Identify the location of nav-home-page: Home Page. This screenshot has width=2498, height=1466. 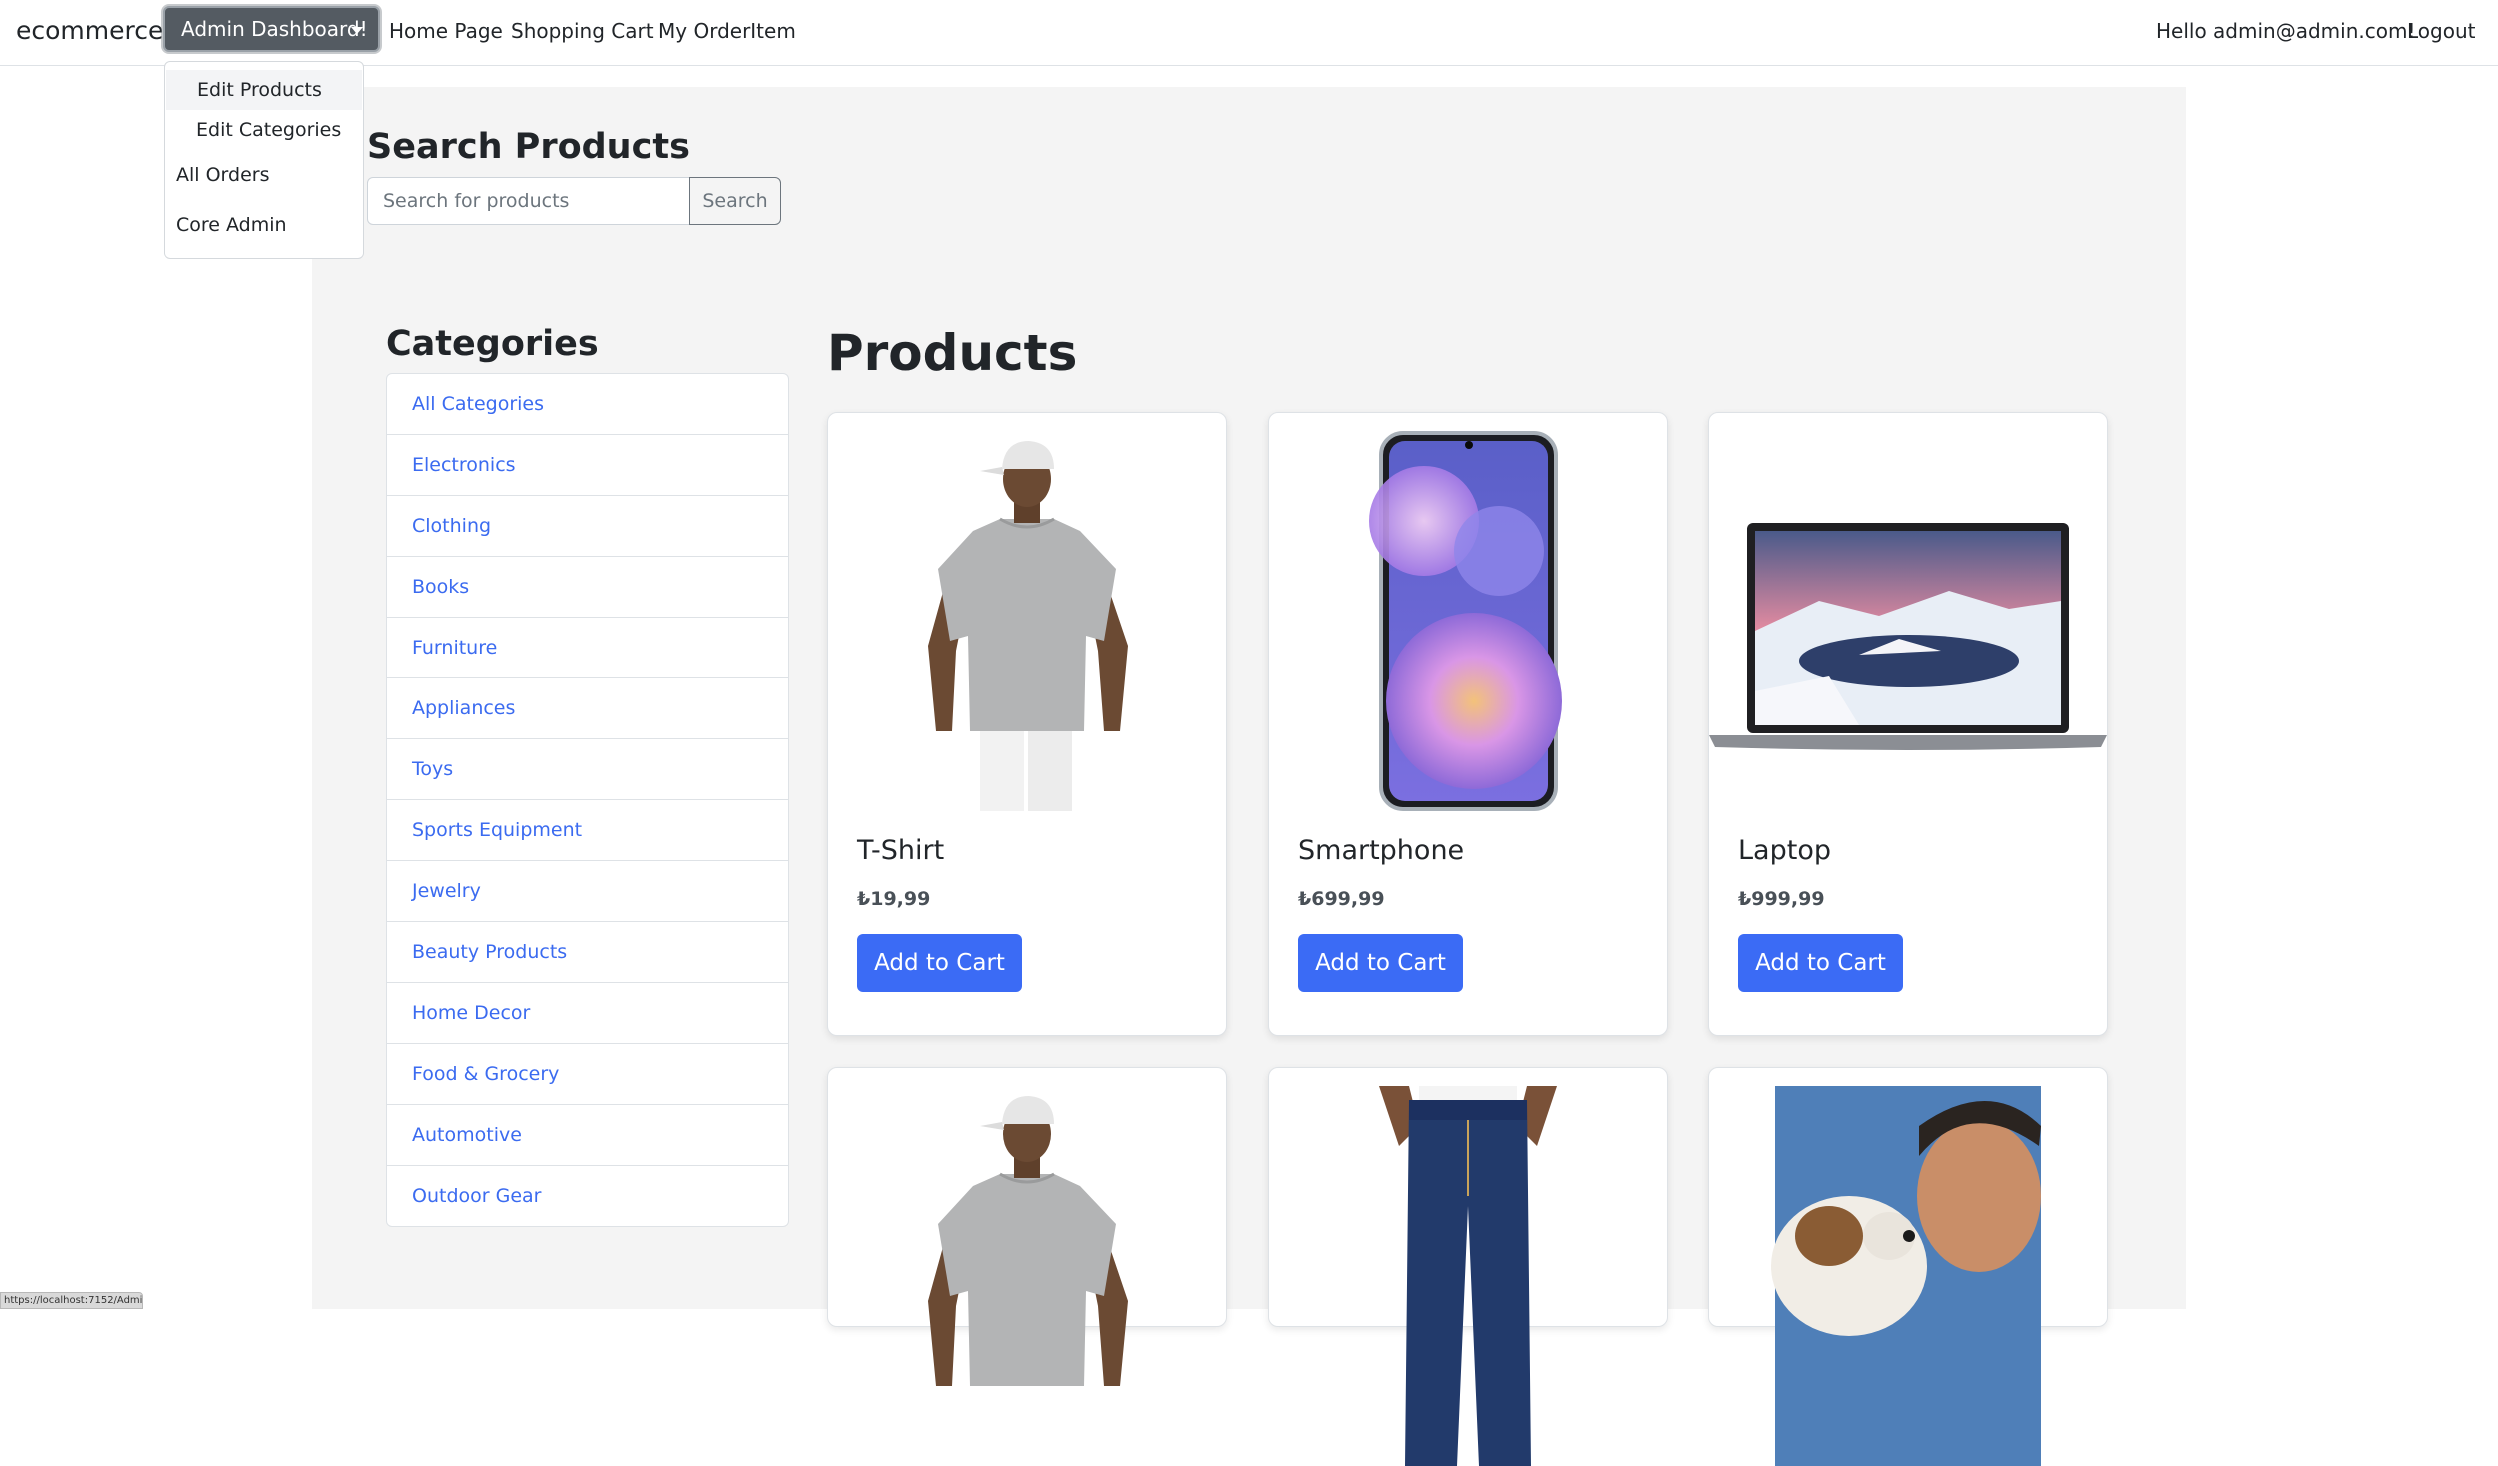
(446, 31).